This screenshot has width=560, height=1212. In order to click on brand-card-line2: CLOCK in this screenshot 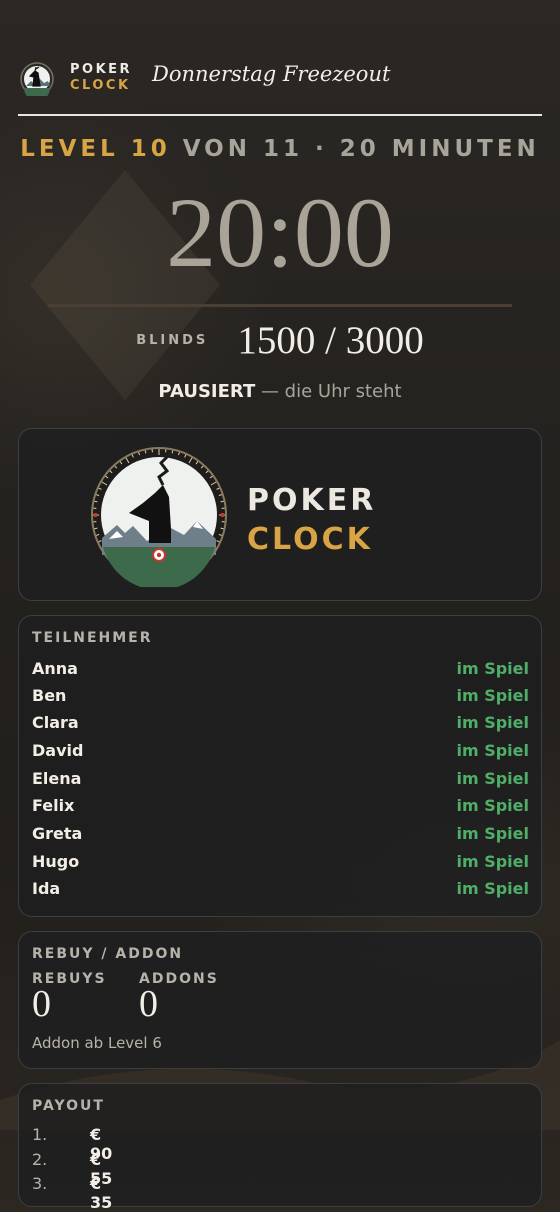, I will do `click(310, 539)`.